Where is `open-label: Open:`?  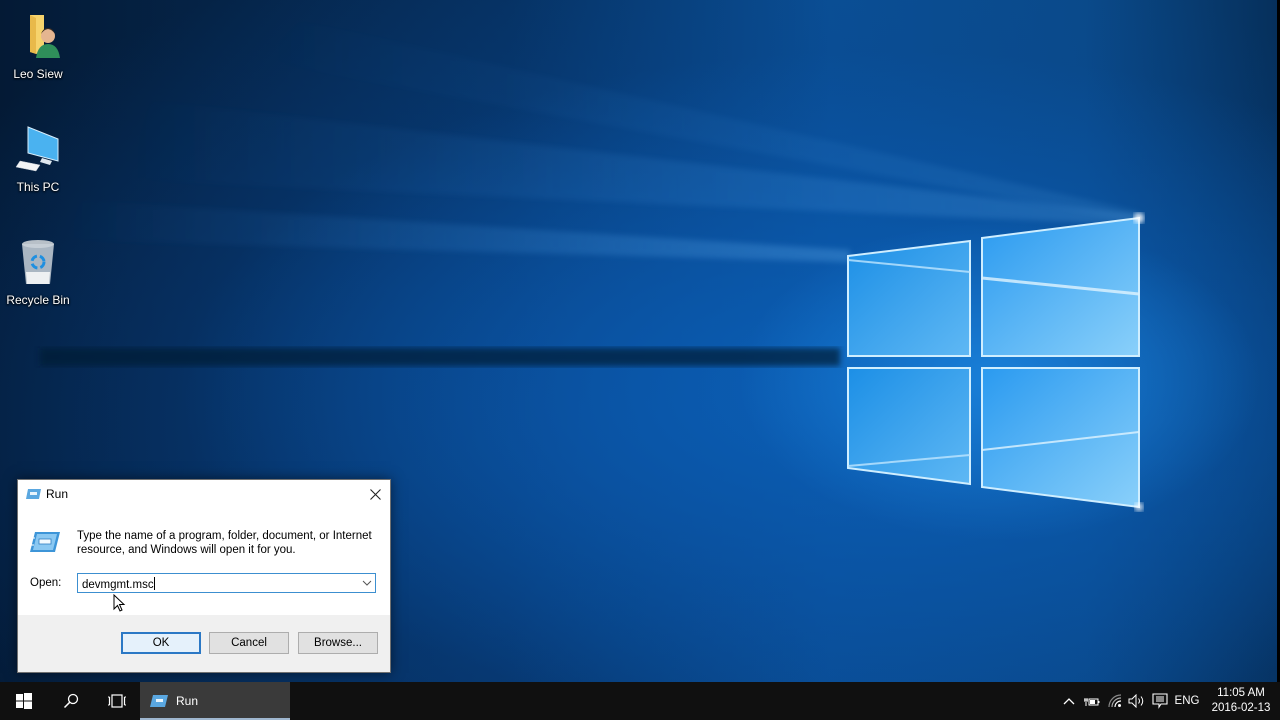
open-label: Open: is located at coordinates (46, 583).